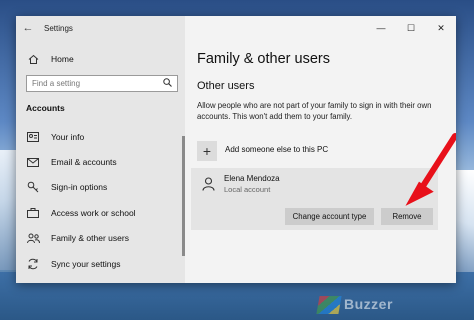  What do you see at coordinates (33, 187) in the screenshot?
I see `key-icon` at bounding box center [33, 187].